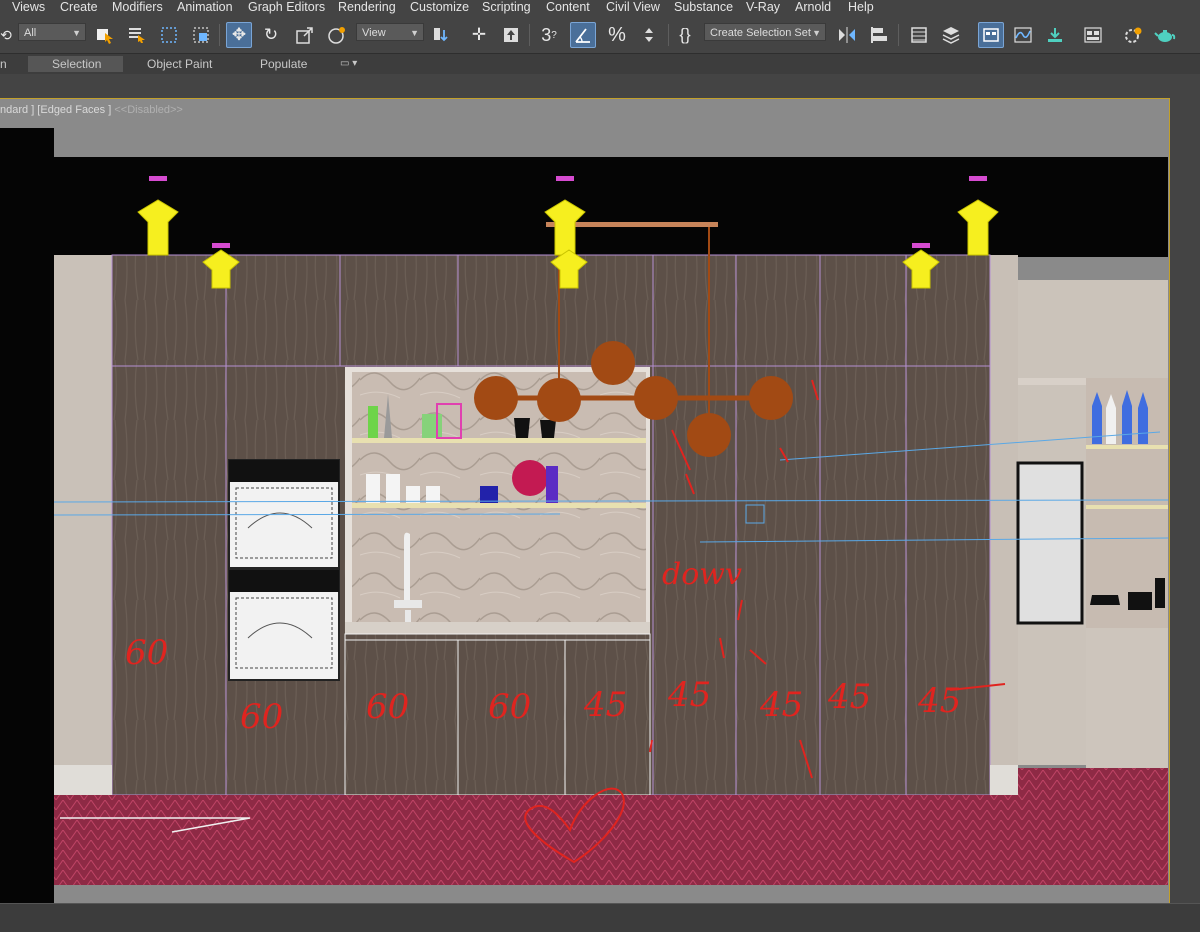 The width and height of the screenshot is (1200, 932). I want to click on annotation-60-base-2: 60, so click(509, 707).